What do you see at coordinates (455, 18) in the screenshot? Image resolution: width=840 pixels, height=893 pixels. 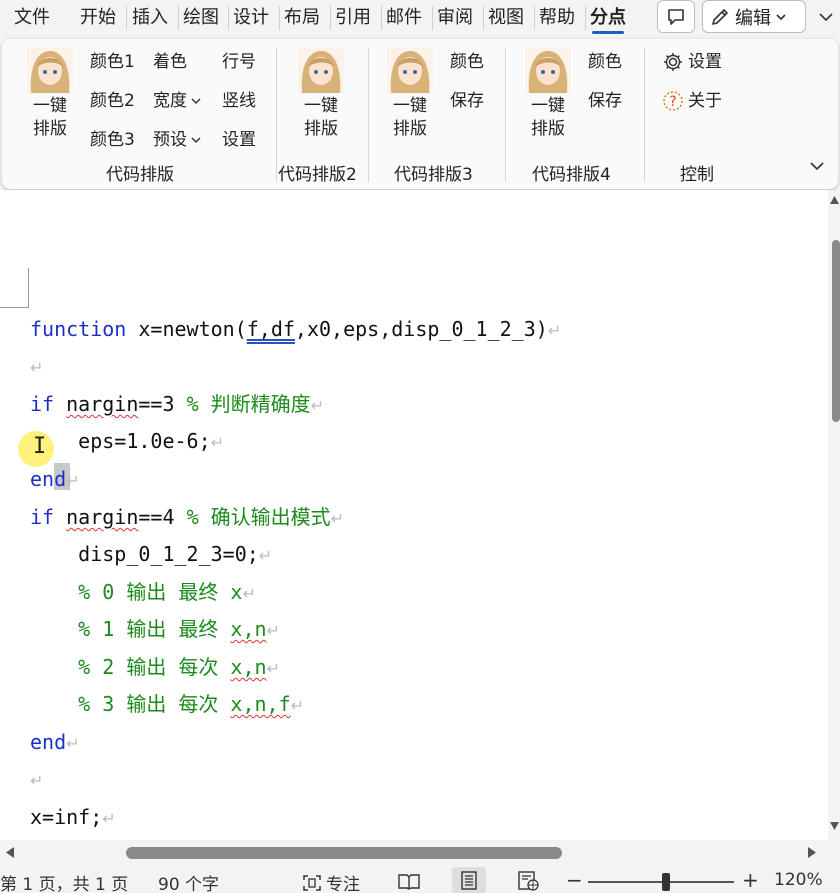 I see `tab-review: 审阅` at bounding box center [455, 18].